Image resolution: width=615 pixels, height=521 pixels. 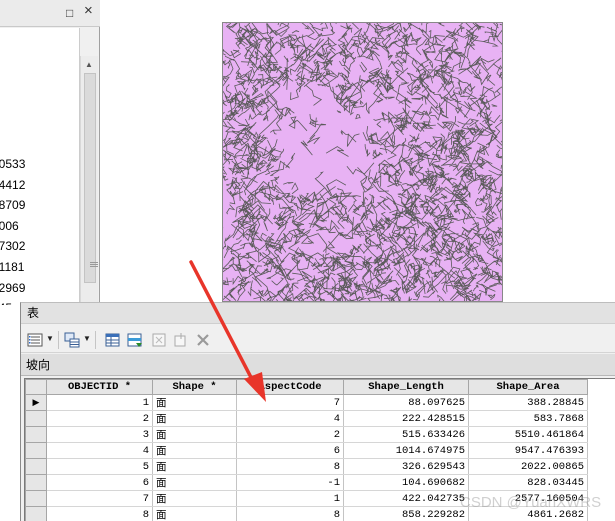 What do you see at coordinates (13, 205) in the screenshot?
I see `list-item: 58709` at bounding box center [13, 205].